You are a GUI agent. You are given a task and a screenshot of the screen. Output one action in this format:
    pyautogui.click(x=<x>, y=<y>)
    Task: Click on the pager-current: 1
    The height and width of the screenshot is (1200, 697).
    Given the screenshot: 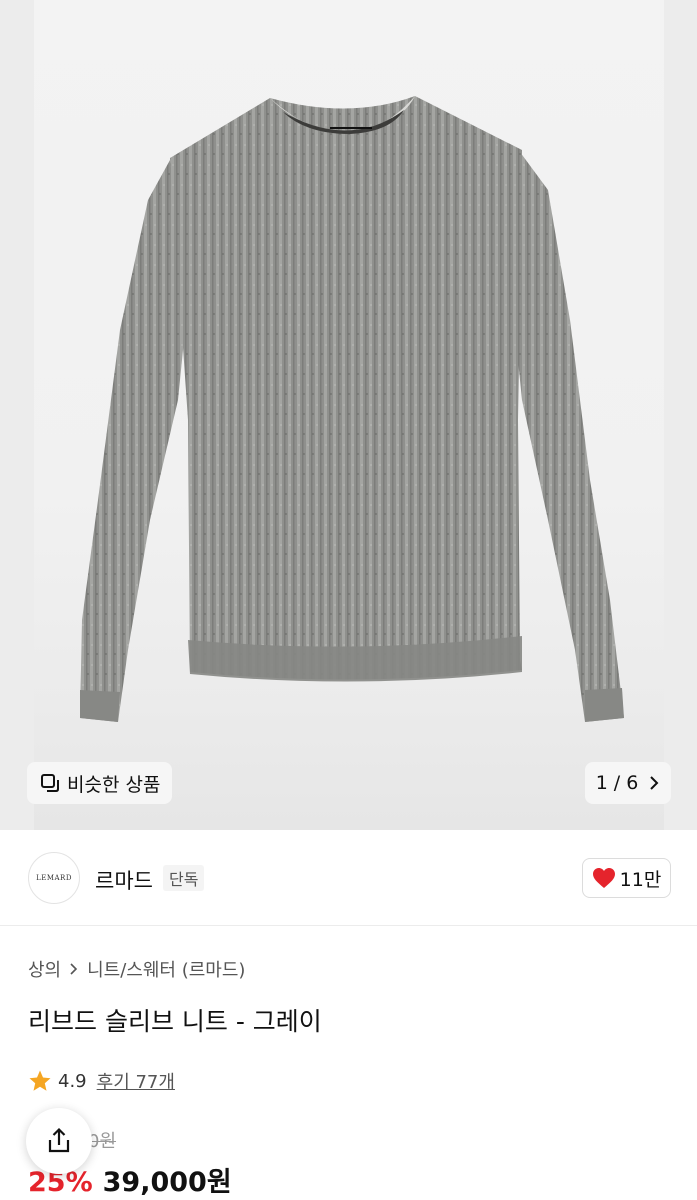 What is the action you would take?
    pyautogui.click(x=601, y=783)
    